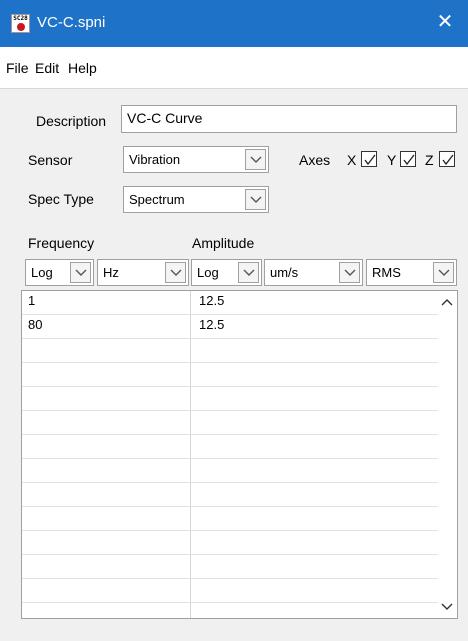  I want to click on menu-edit: Edit, so click(47, 68).